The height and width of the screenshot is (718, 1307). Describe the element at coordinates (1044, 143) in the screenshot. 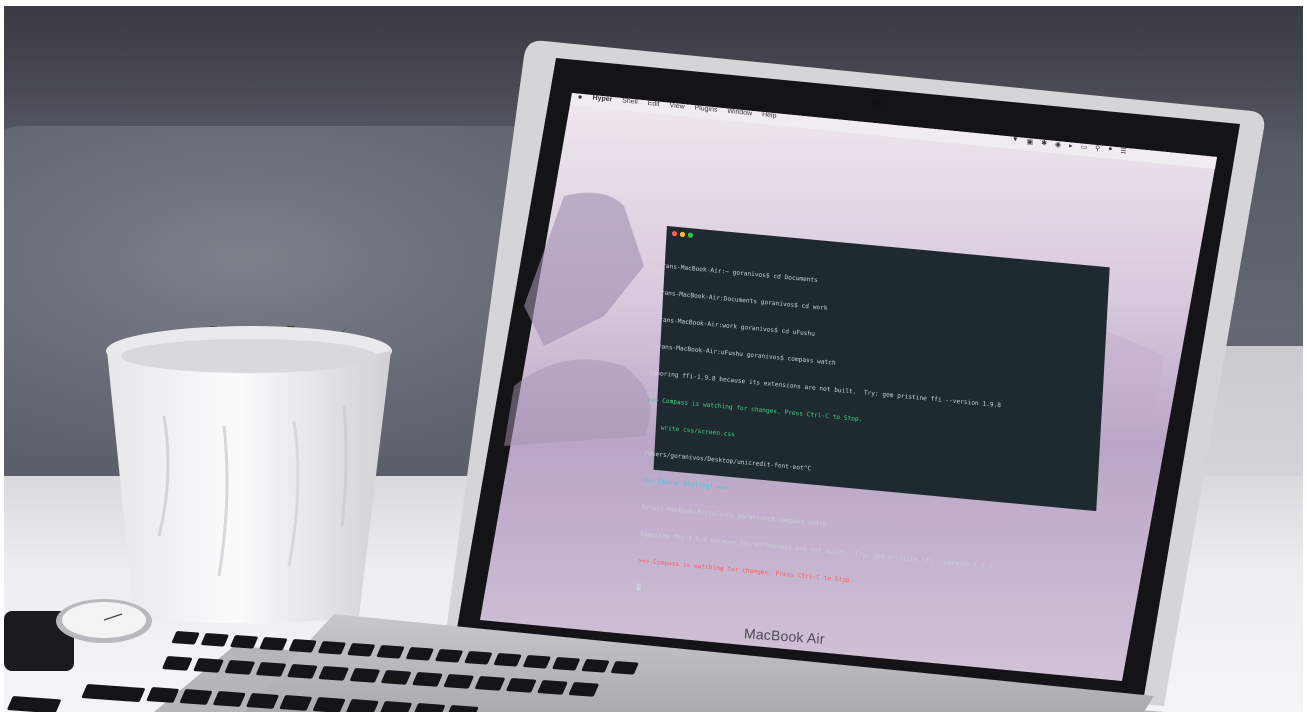

I see `bluetooth-icon: ✱` at that location.